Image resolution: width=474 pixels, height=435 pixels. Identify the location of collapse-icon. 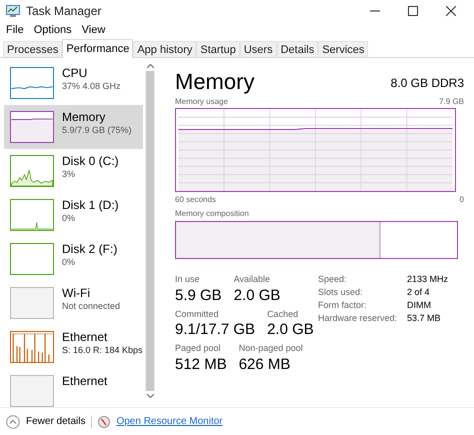
(13, 421).